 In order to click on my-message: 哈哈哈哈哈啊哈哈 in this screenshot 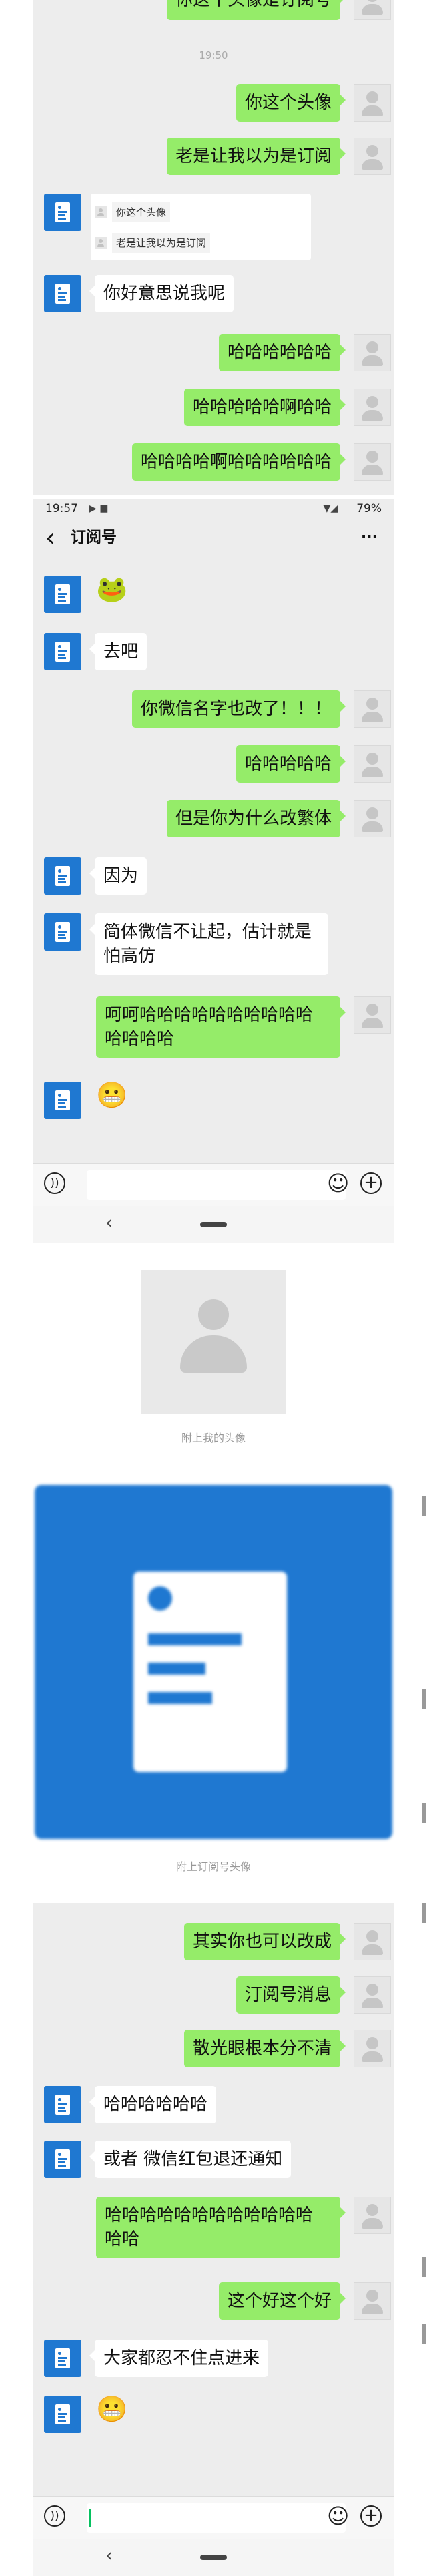, I will do `click(265, 407)`.